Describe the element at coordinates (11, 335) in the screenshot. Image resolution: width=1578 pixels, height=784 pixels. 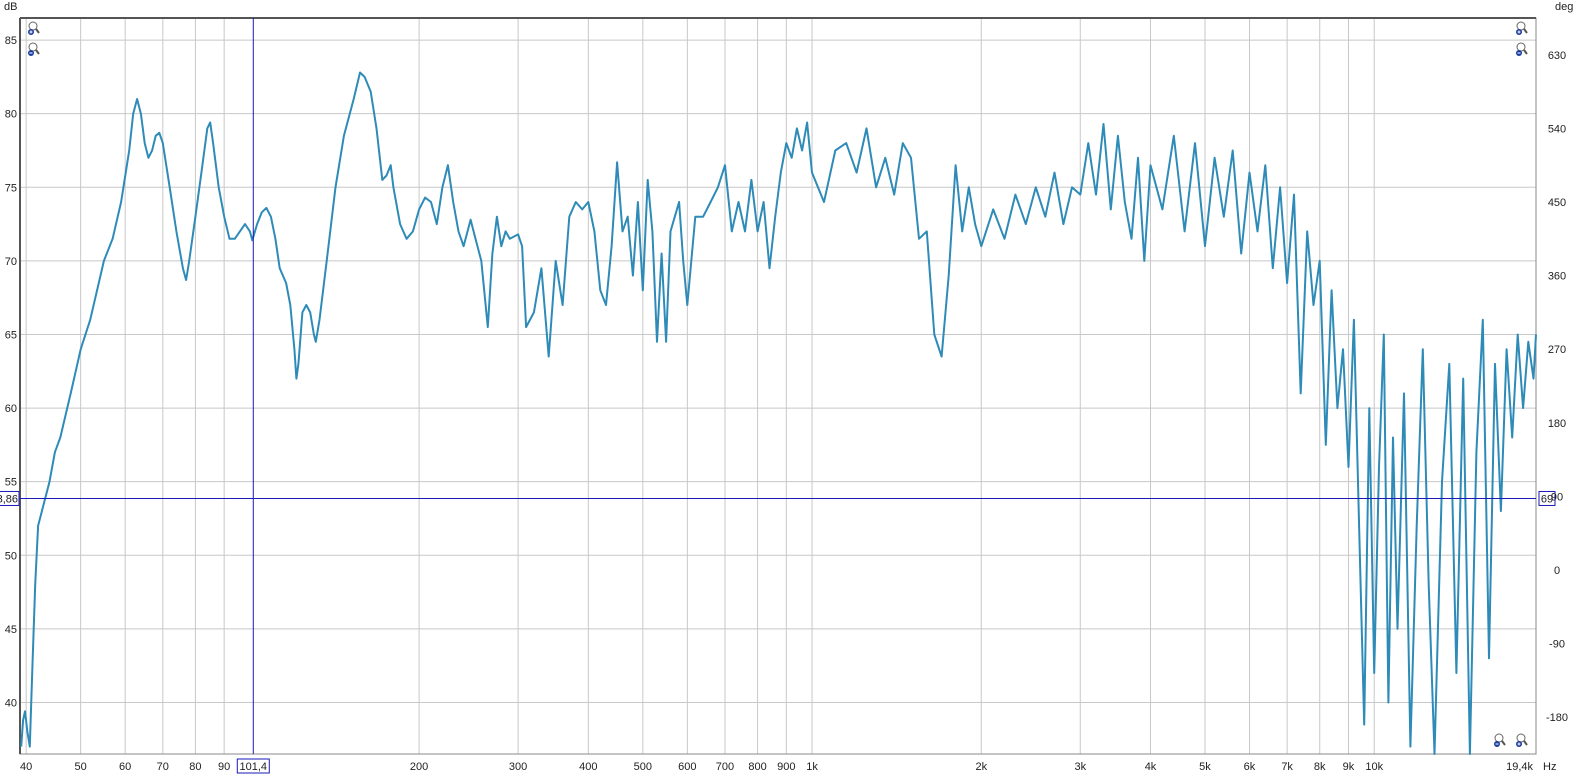
I see `y-tick-label: 65` at that location.